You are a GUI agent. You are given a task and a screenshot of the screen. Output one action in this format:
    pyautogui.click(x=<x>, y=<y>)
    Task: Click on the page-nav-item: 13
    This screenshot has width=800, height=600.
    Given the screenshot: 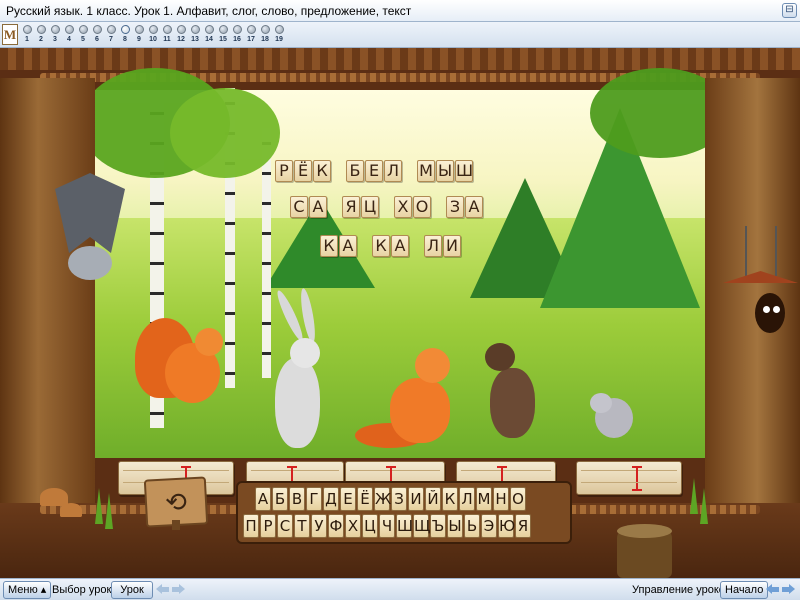 What is the action you would take?
    pyautogui.click(x=195, y=35)
    